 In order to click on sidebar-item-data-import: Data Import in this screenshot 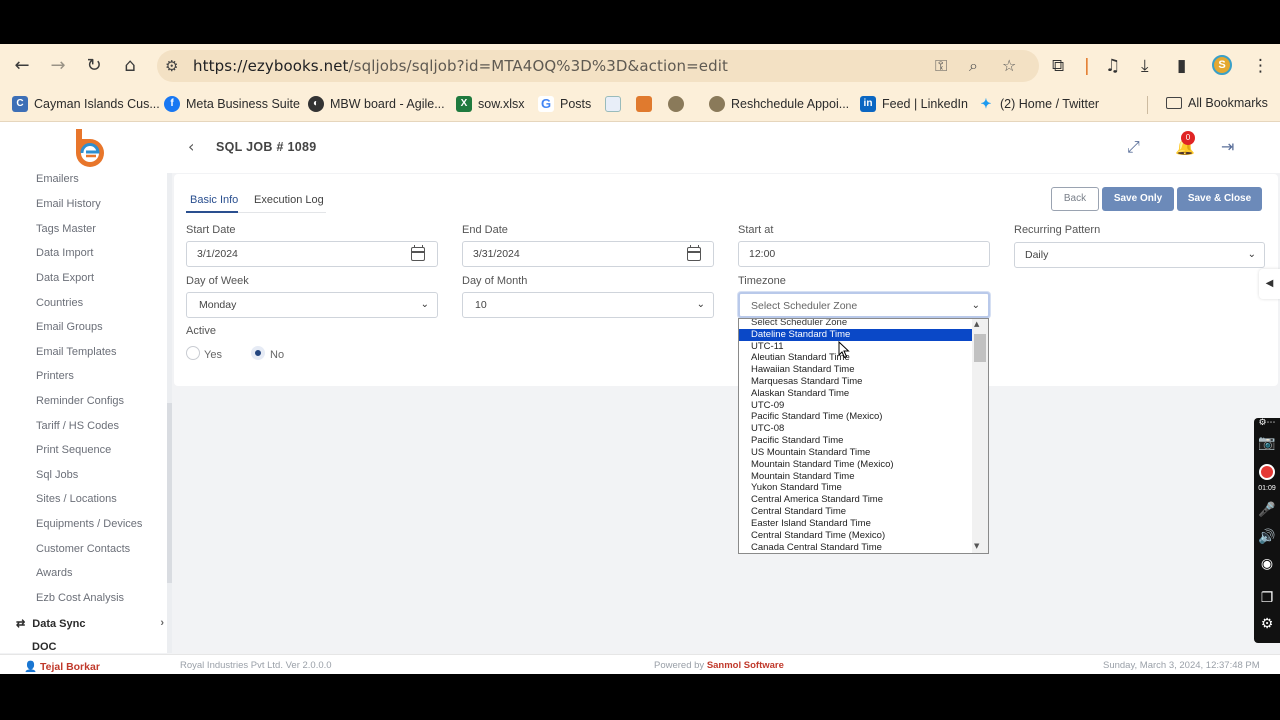, I will do `click(64, 253)`.